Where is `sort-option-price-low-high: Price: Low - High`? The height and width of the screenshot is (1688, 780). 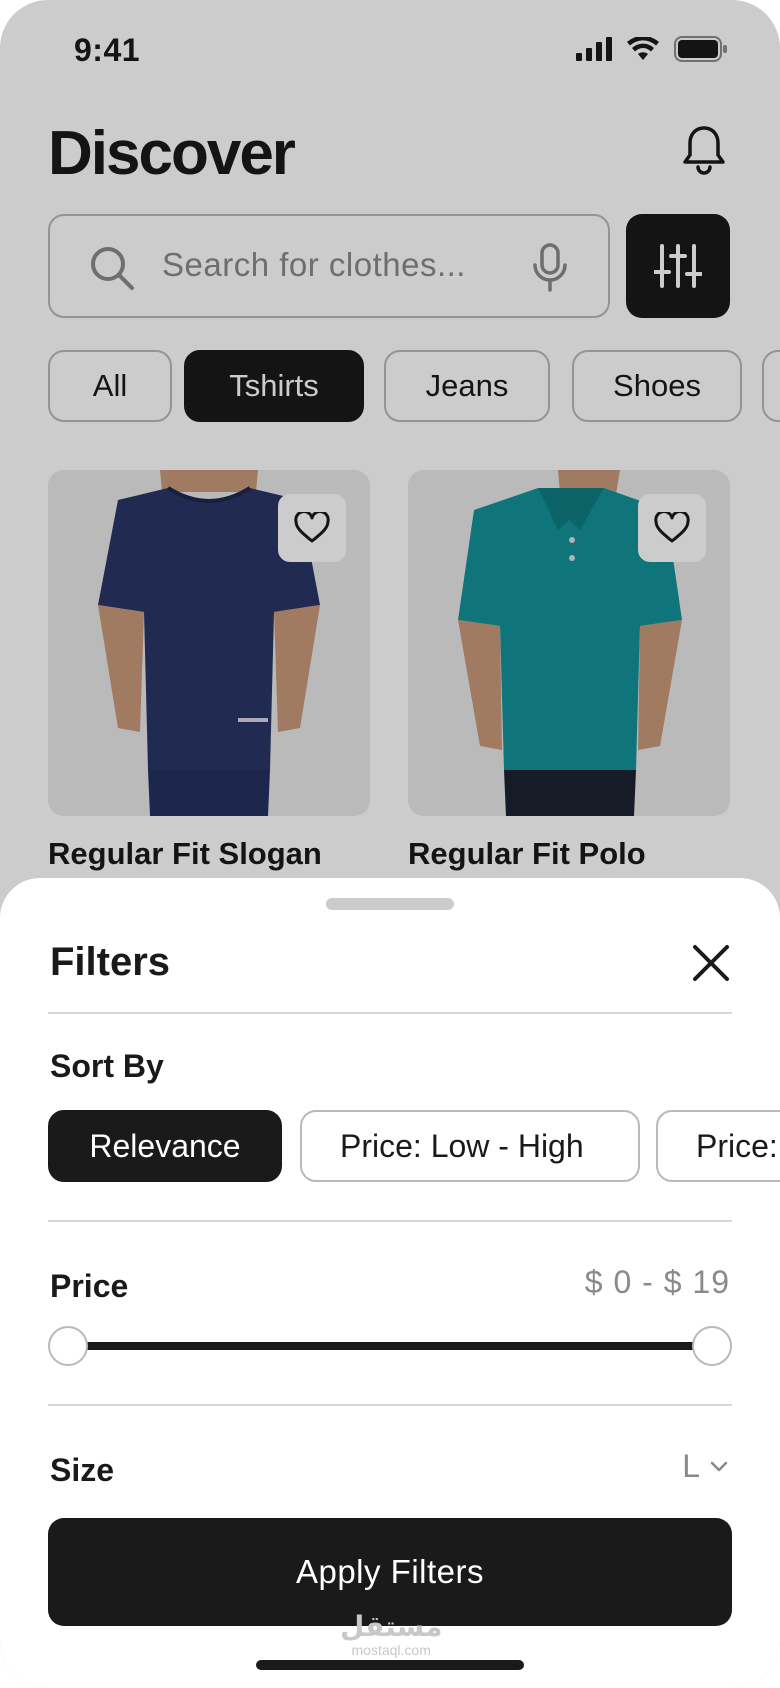 sort-option-price-low-high: Price: Low - High is located at coordinates (470, 1146).